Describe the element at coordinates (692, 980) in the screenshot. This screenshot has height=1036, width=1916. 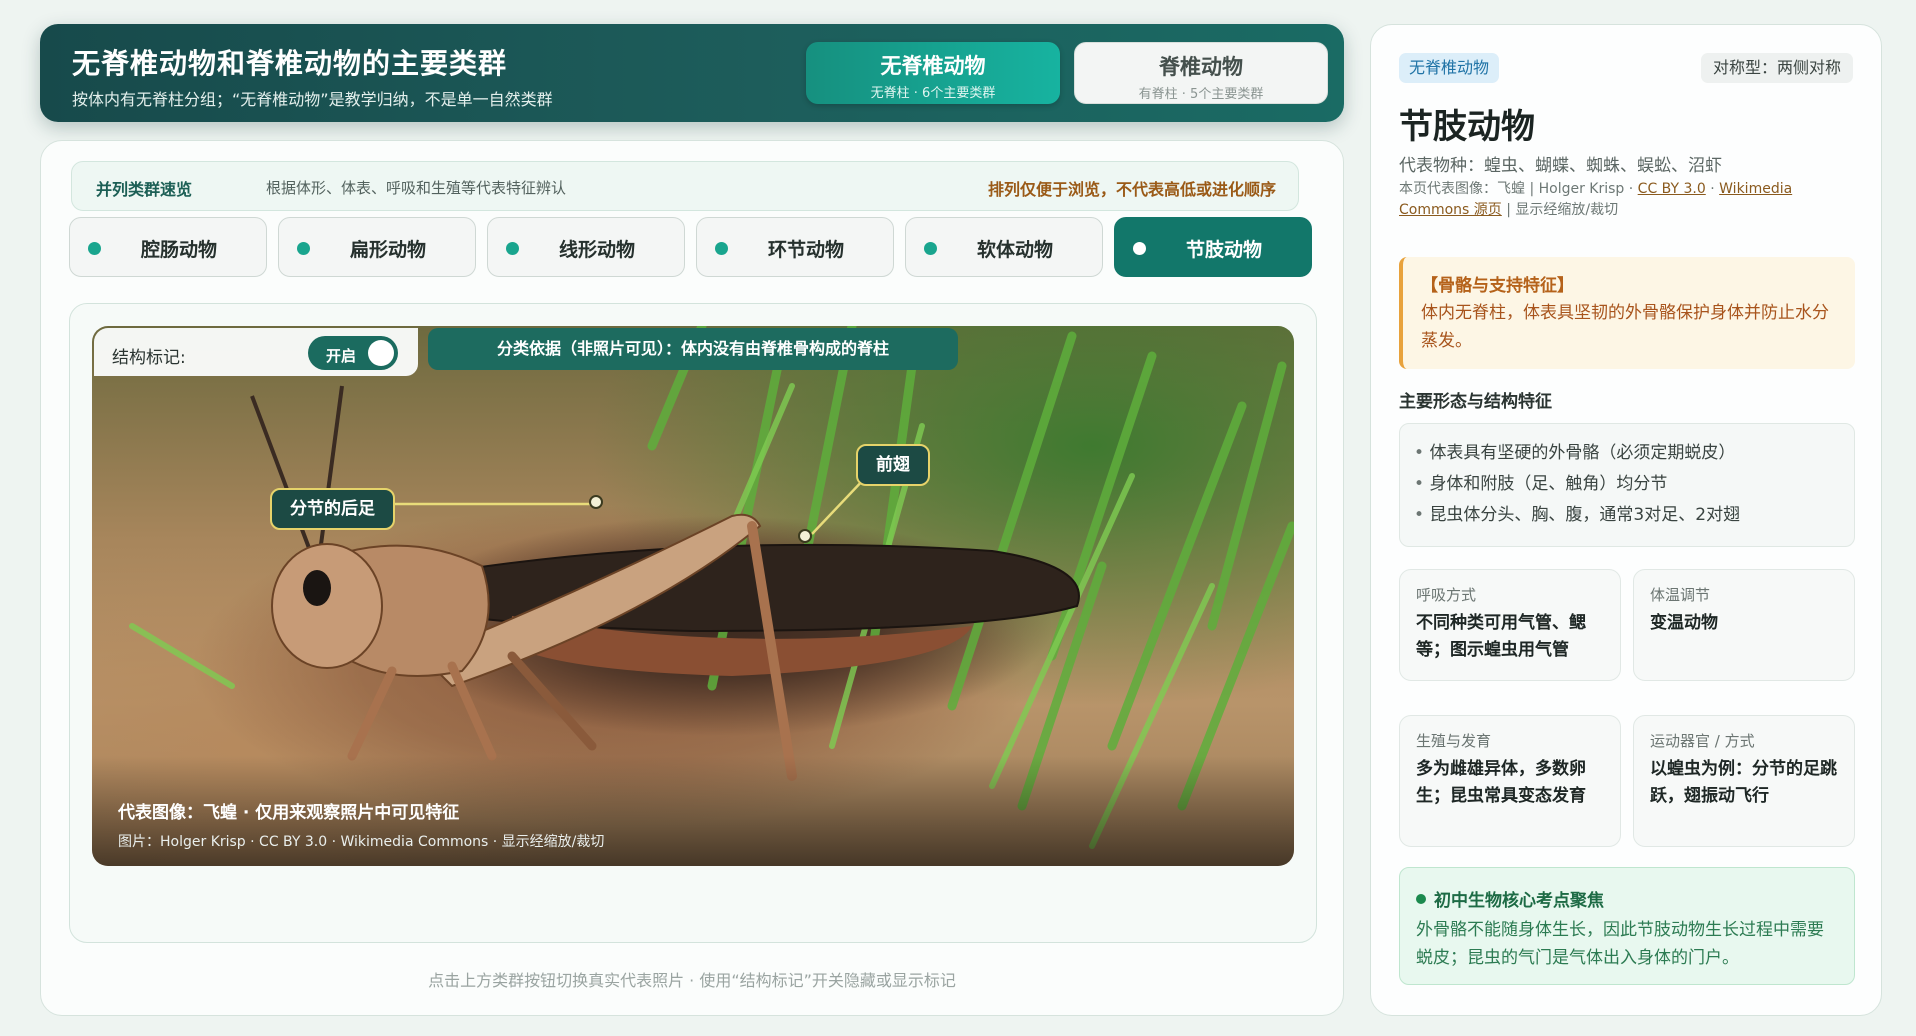
I see `footer-hint: 点击上方类群按钮切换真实代表照片 · 使用“结构标记”开关隐藏或显示标记` at that location.